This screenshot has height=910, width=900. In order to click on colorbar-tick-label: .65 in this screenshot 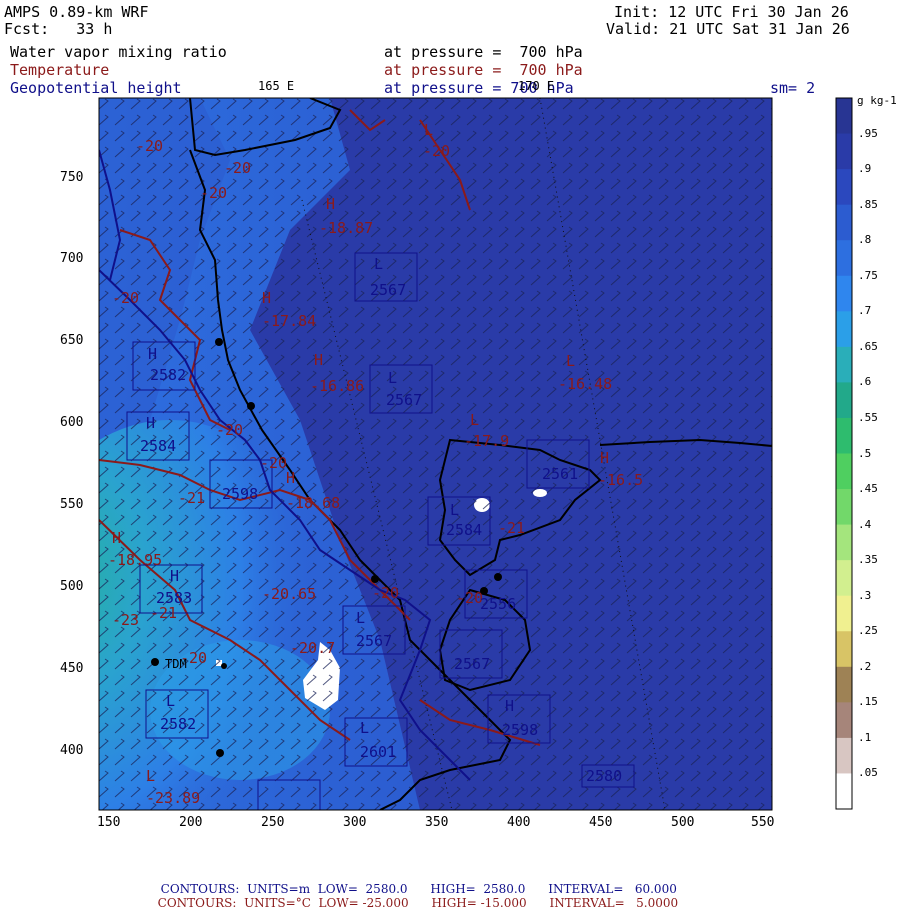, I will do `click(868, 346)`.